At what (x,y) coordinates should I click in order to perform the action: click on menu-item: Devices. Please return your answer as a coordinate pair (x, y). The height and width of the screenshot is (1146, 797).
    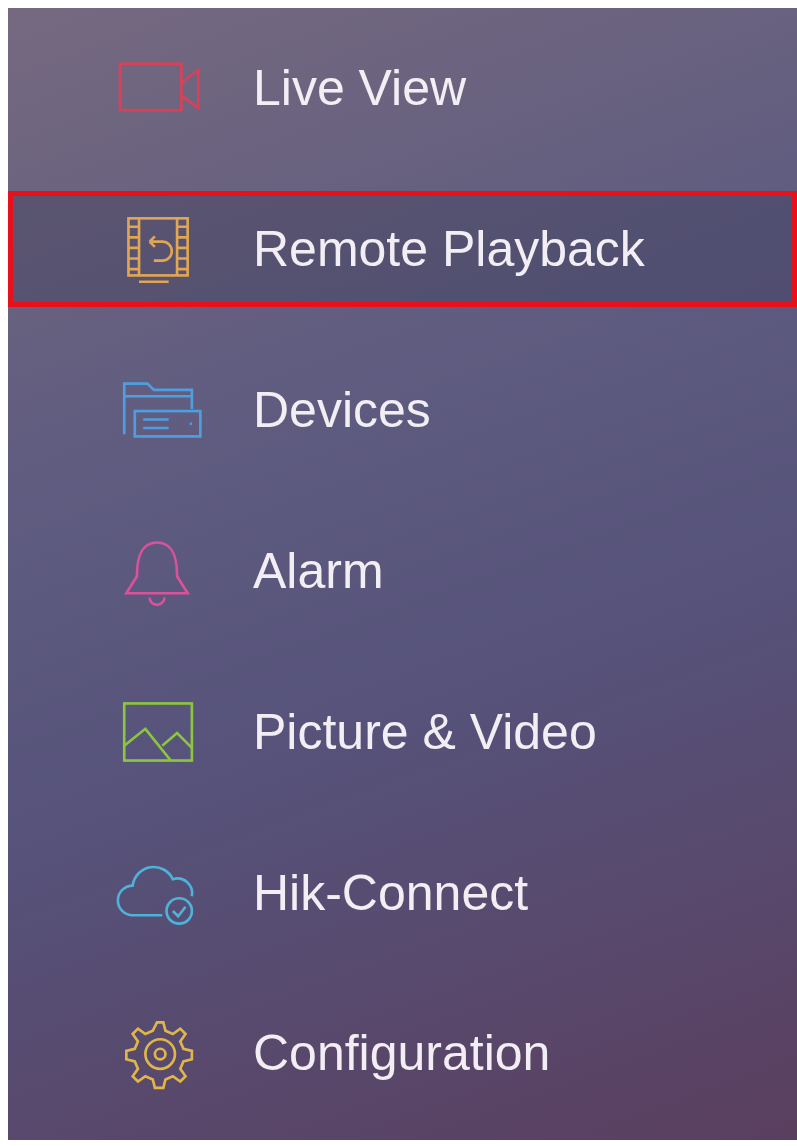
    Looking at the image, I should click on (402, 410).